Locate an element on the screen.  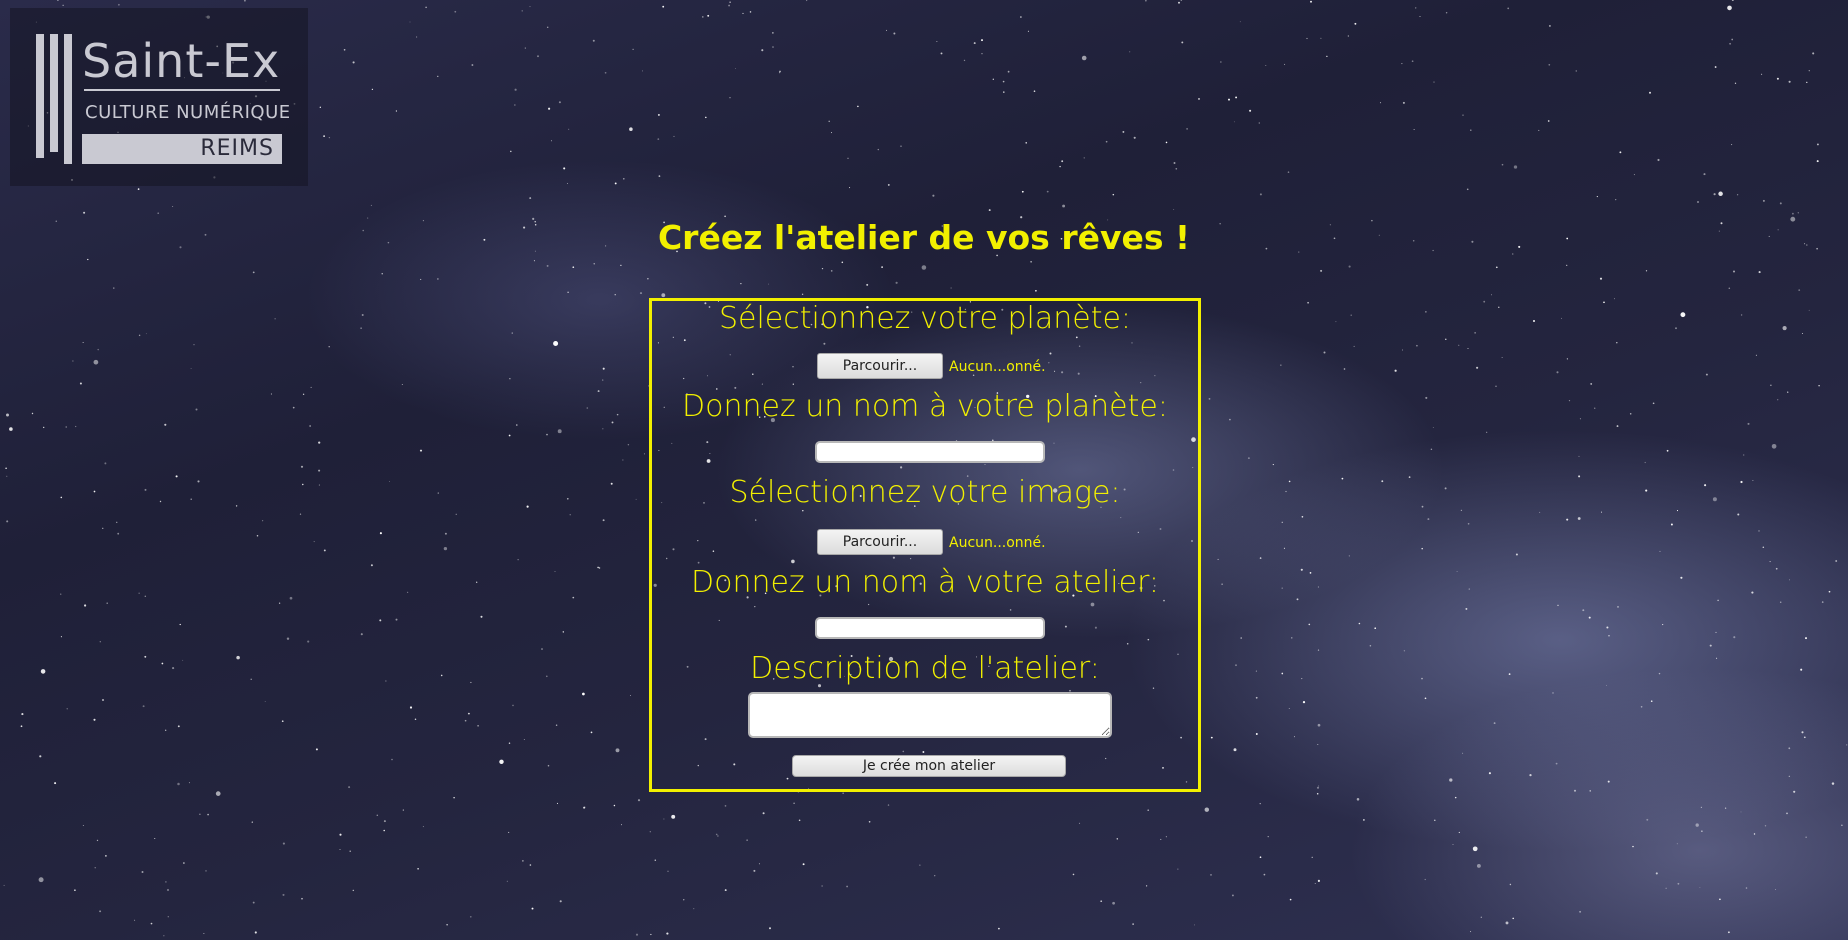
description-textarea is located at coordinates (930, 715).